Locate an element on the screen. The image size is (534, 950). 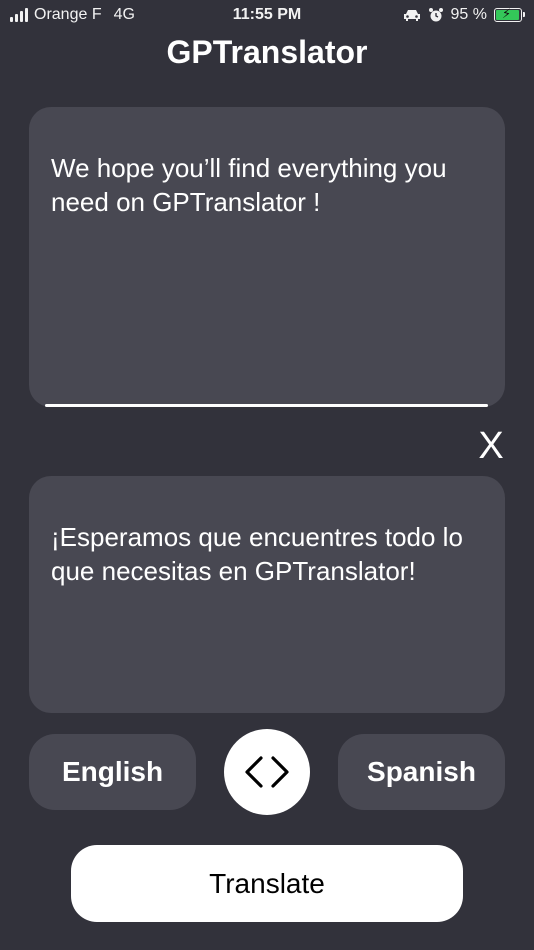
swap-languages-button is located at coordinates (267, 772).